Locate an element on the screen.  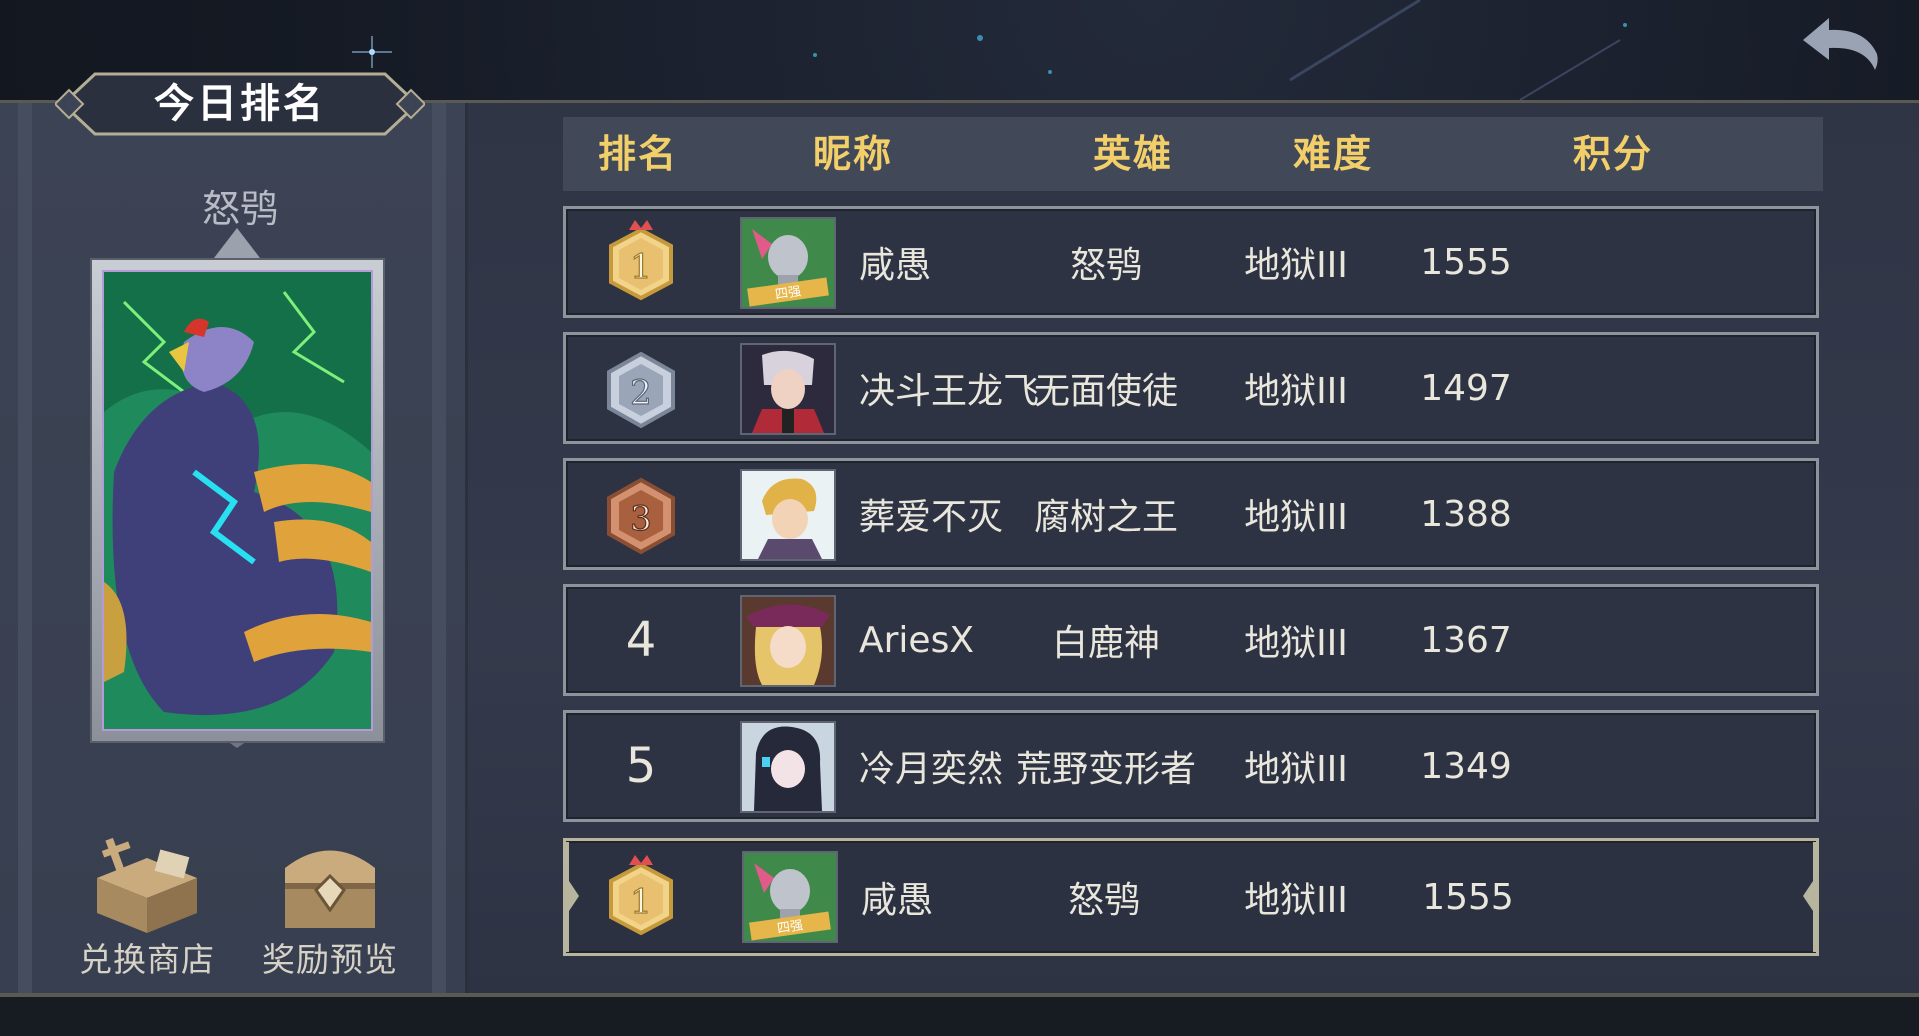
ranking-row: 5 冷月奕然 荒野变形者 地狱III 1349 is located at coordinates (1191, 766).